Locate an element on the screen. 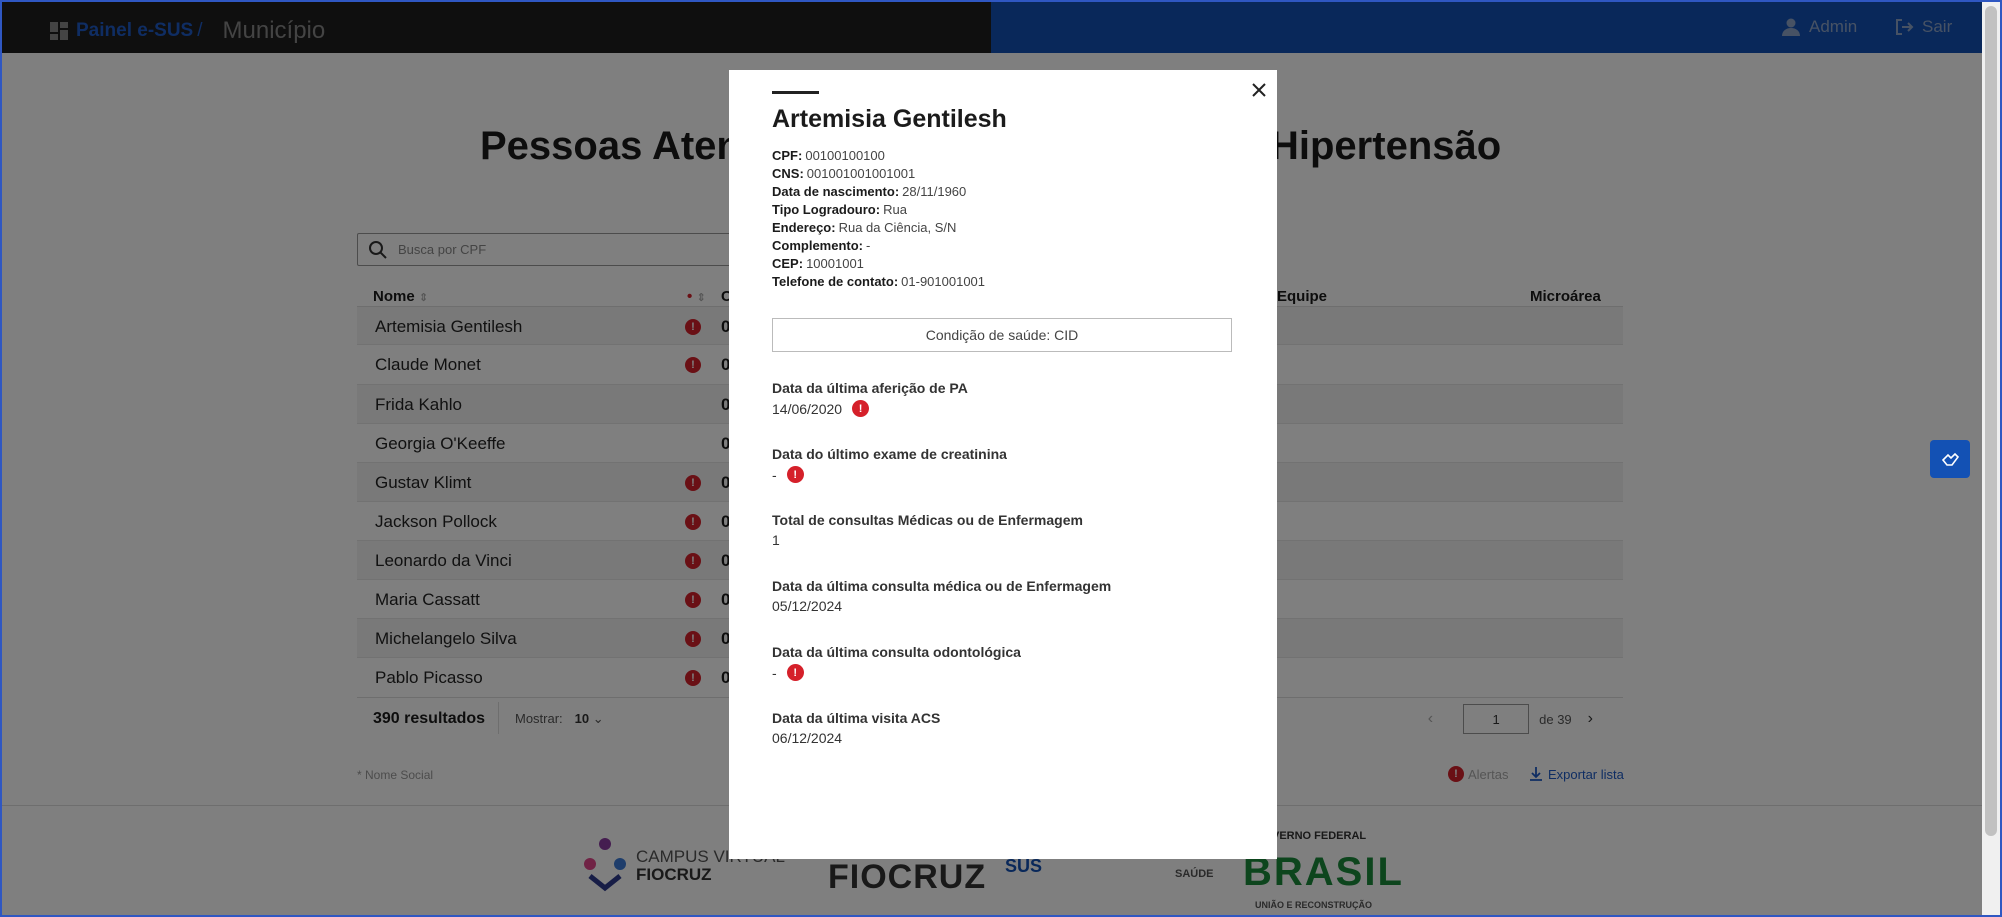 The image size is (2002, 917). field-value-row: 1 is located at coordinates (927, 540).